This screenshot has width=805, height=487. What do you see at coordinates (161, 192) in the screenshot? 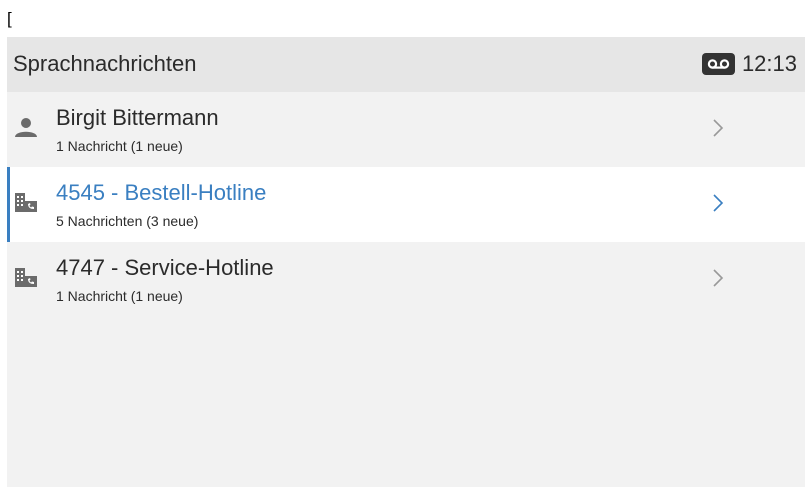
I see `contact-name: 4545 - Bestell-Hotline` at bounding box center [161, 192].